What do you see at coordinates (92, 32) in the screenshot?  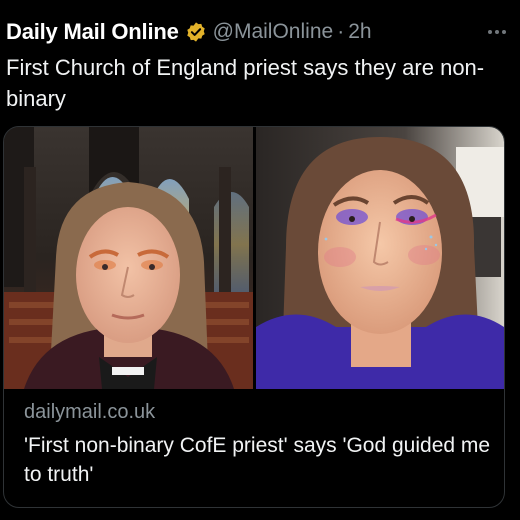 I see `author-name: Daily Mail Online` at bounding box center [92, 32].